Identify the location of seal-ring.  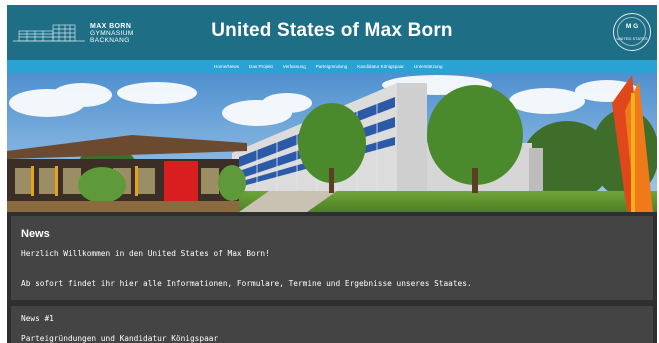
(631, 31).